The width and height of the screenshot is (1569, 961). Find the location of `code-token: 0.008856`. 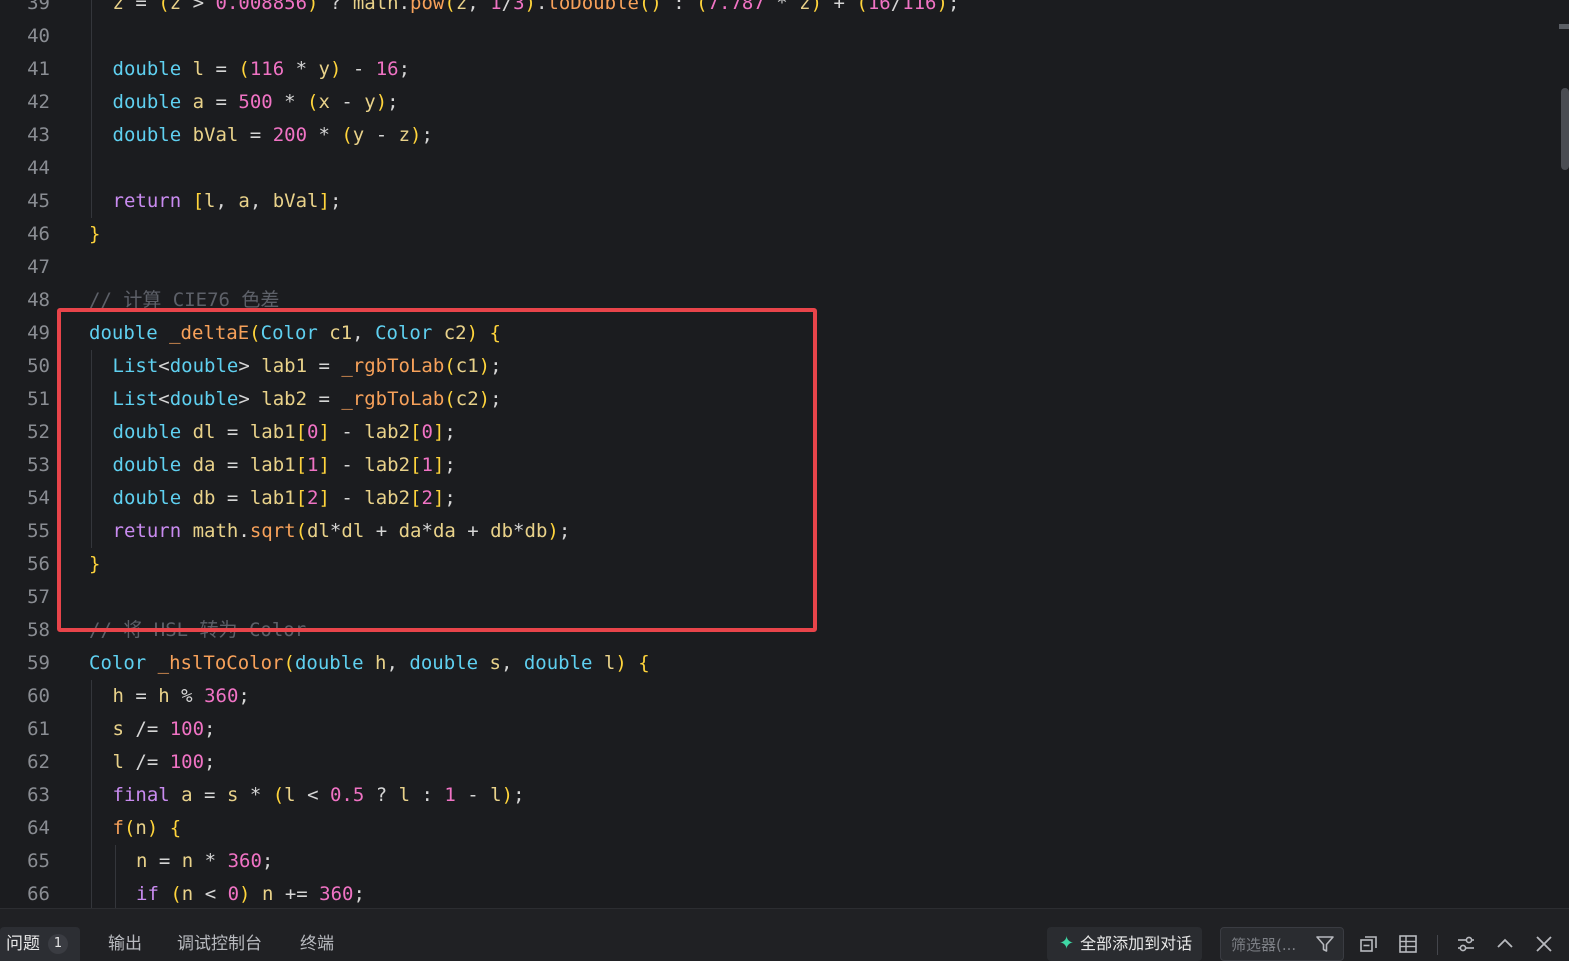

code-token: 0.008856 is located at coordinates (261, 7).